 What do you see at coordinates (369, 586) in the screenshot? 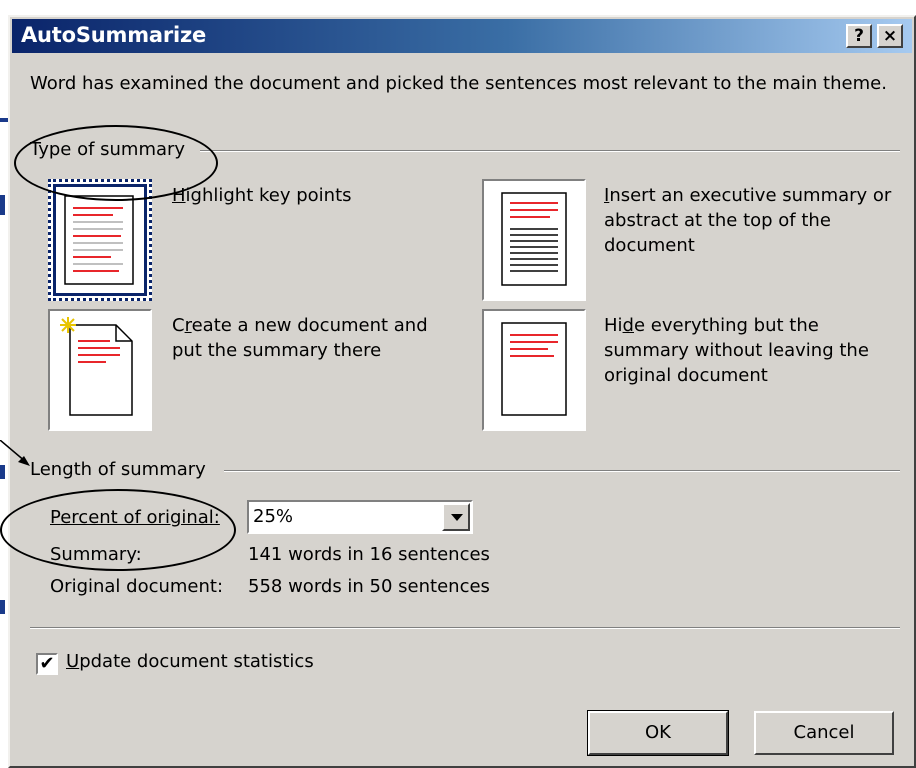
I see `original-stat-value: 558 words in 50 sentences` at bounding box center [369, 586].